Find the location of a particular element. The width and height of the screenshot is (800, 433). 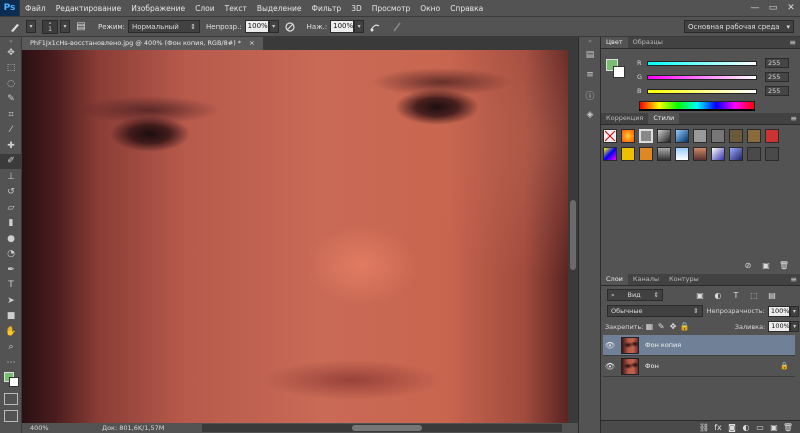

filter-type-icon: T is located at coordinates (736, 295).